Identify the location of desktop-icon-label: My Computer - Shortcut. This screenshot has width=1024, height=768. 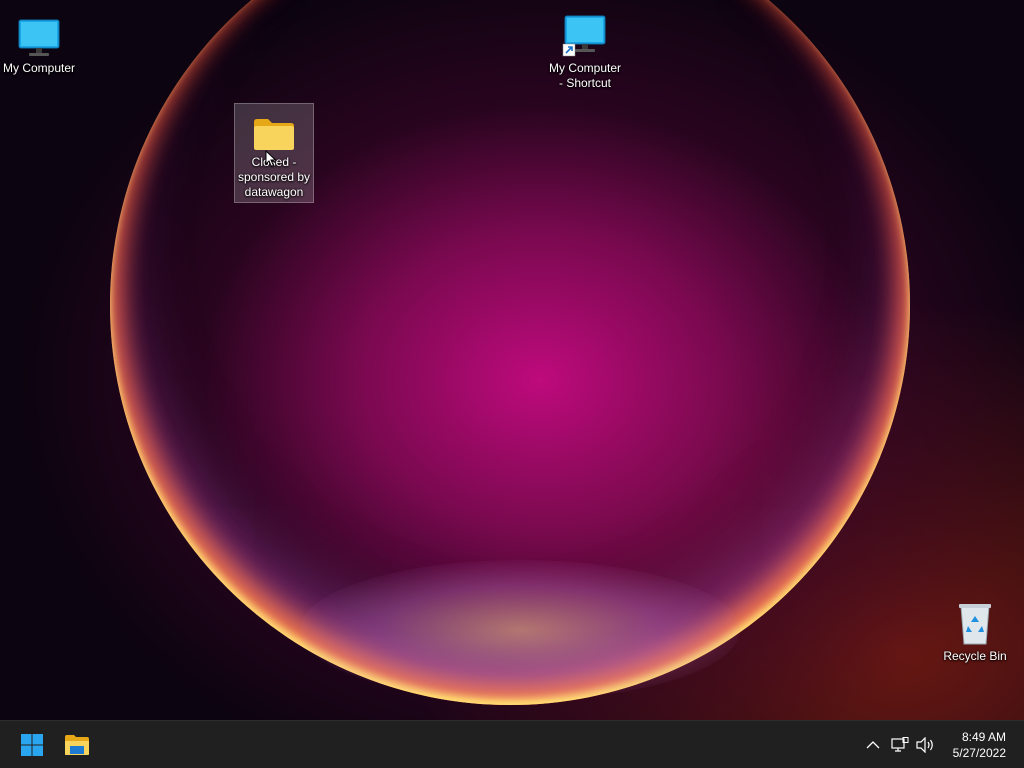
(585, 75).